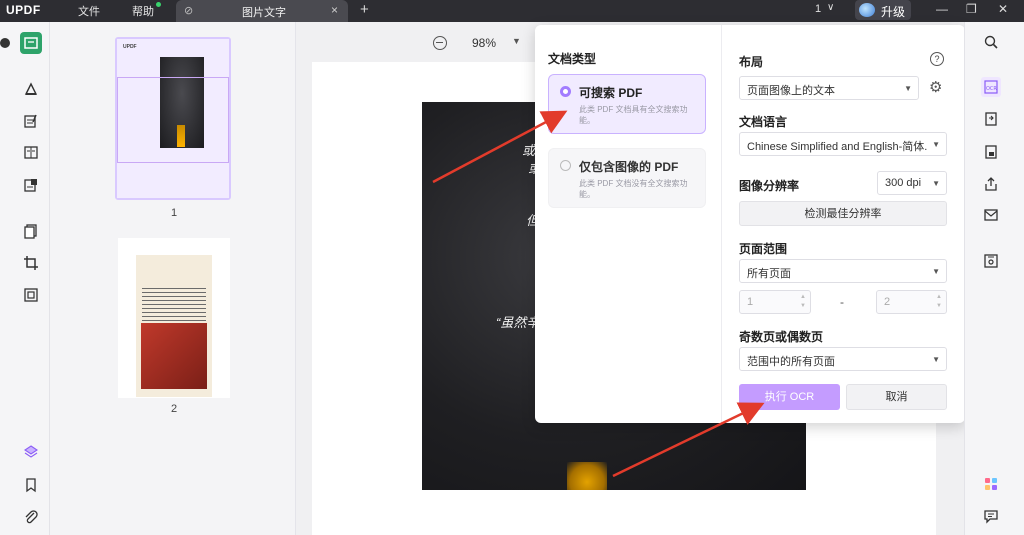  What do you see at coordinates (23, 10) in the screenshot?
I see `app-logo: UPDF` at bounding box center [23, 10].